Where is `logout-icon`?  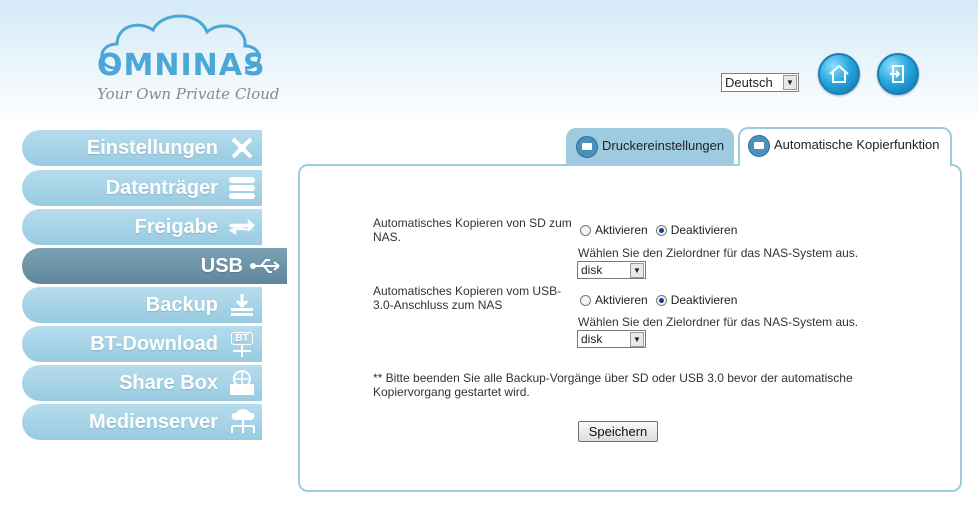 logout-icon is located at coordinates (897, 74).